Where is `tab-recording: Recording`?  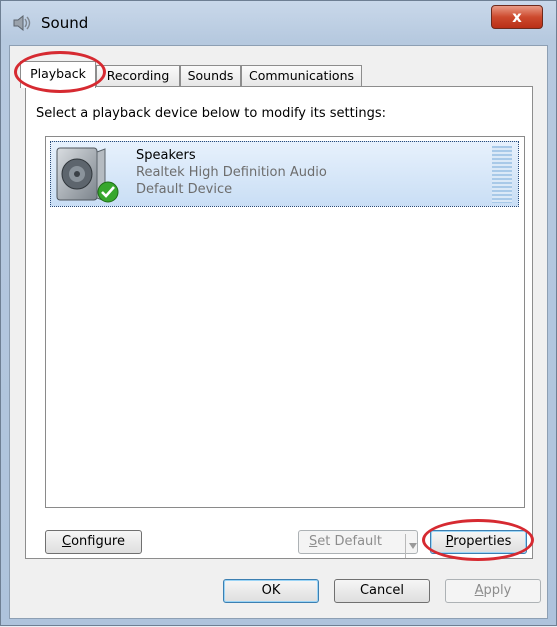
tab-recording: Recording is located at coordinates (138, 76).